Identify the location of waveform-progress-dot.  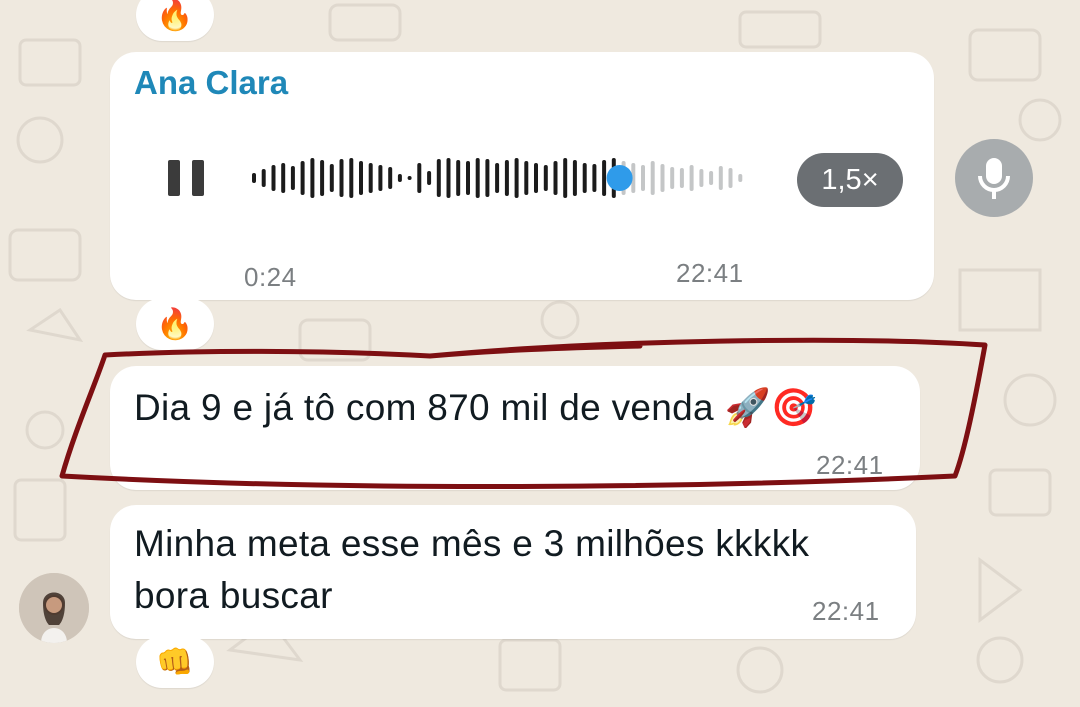
(619, 178).